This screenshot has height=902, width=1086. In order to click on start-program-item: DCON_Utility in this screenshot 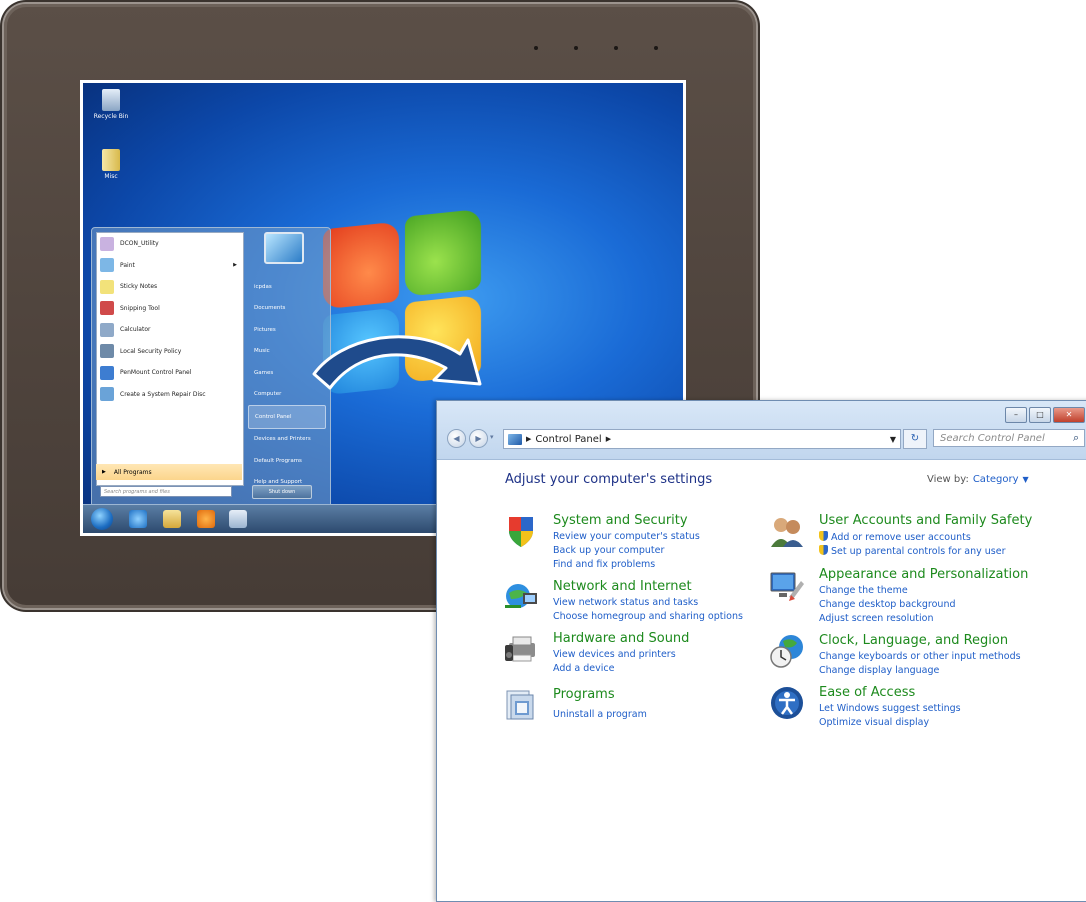, I will do `click(170, 244)`.